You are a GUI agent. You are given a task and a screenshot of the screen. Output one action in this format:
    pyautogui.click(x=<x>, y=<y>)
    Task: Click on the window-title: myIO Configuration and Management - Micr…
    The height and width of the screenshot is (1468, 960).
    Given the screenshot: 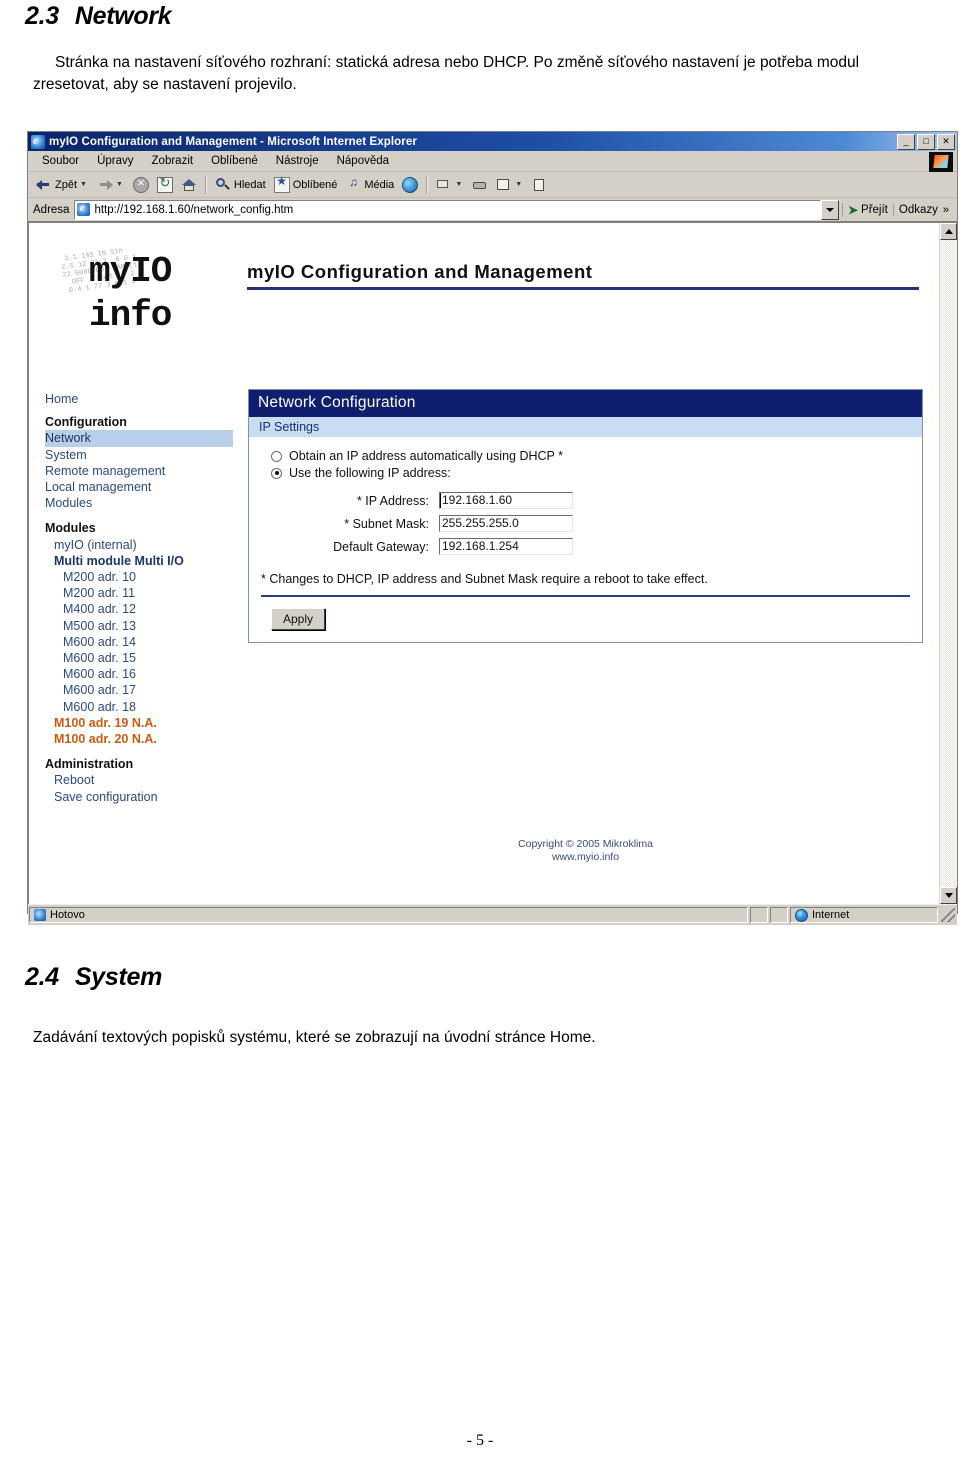 What is the action you would take?
    pyautogui.click(x=233, y=141)
    